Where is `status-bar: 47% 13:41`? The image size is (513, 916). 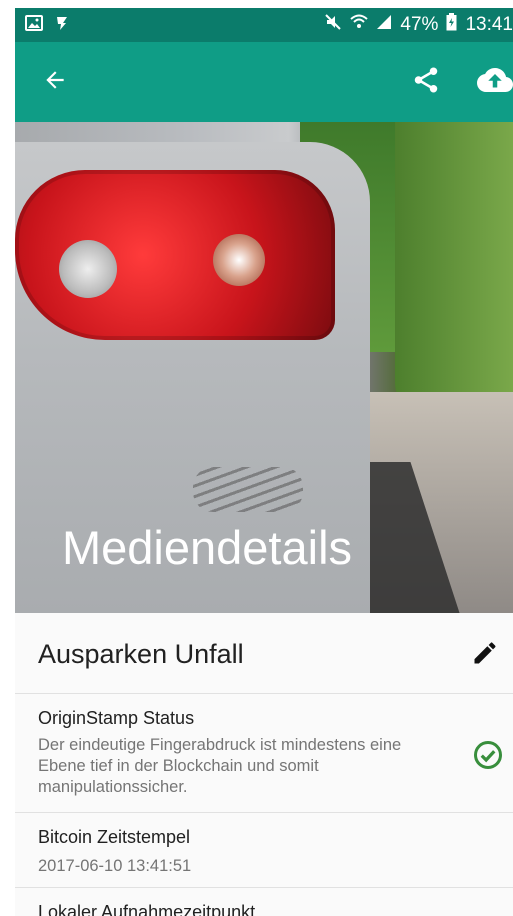
status-bar: 47% 13:41 is located at coordinates (264, 25).